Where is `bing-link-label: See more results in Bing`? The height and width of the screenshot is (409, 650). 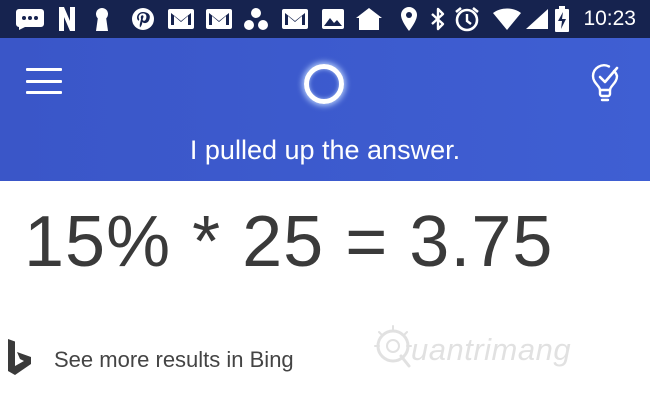
bing-link-label: See more results in Bing is located at coordinates (174, 359).